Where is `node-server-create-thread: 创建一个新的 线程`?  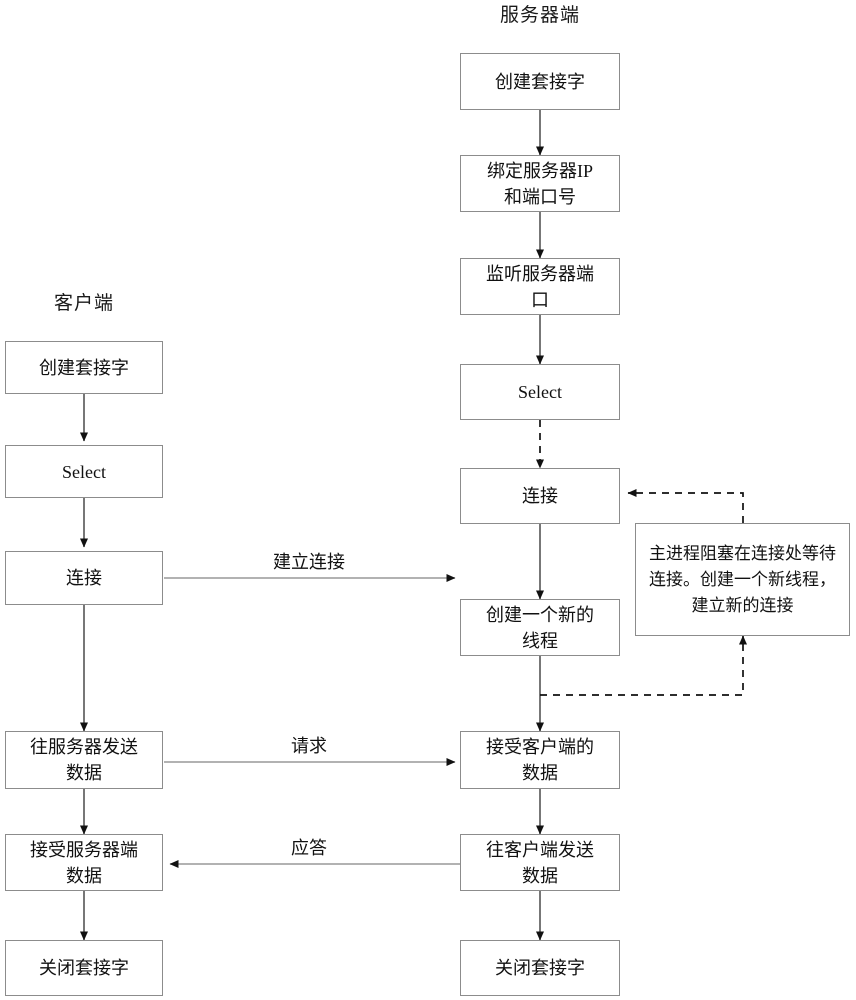
node-server-create-thread: 创建一个新的 线程 is located at coordinates (540, 627).